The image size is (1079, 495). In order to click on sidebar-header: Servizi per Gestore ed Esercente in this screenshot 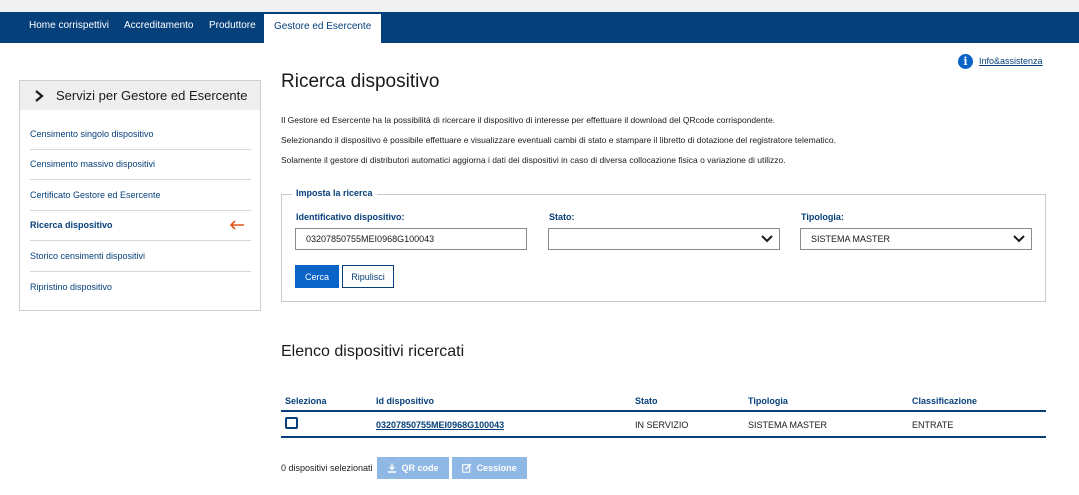, I will do `click(140, 95)`.